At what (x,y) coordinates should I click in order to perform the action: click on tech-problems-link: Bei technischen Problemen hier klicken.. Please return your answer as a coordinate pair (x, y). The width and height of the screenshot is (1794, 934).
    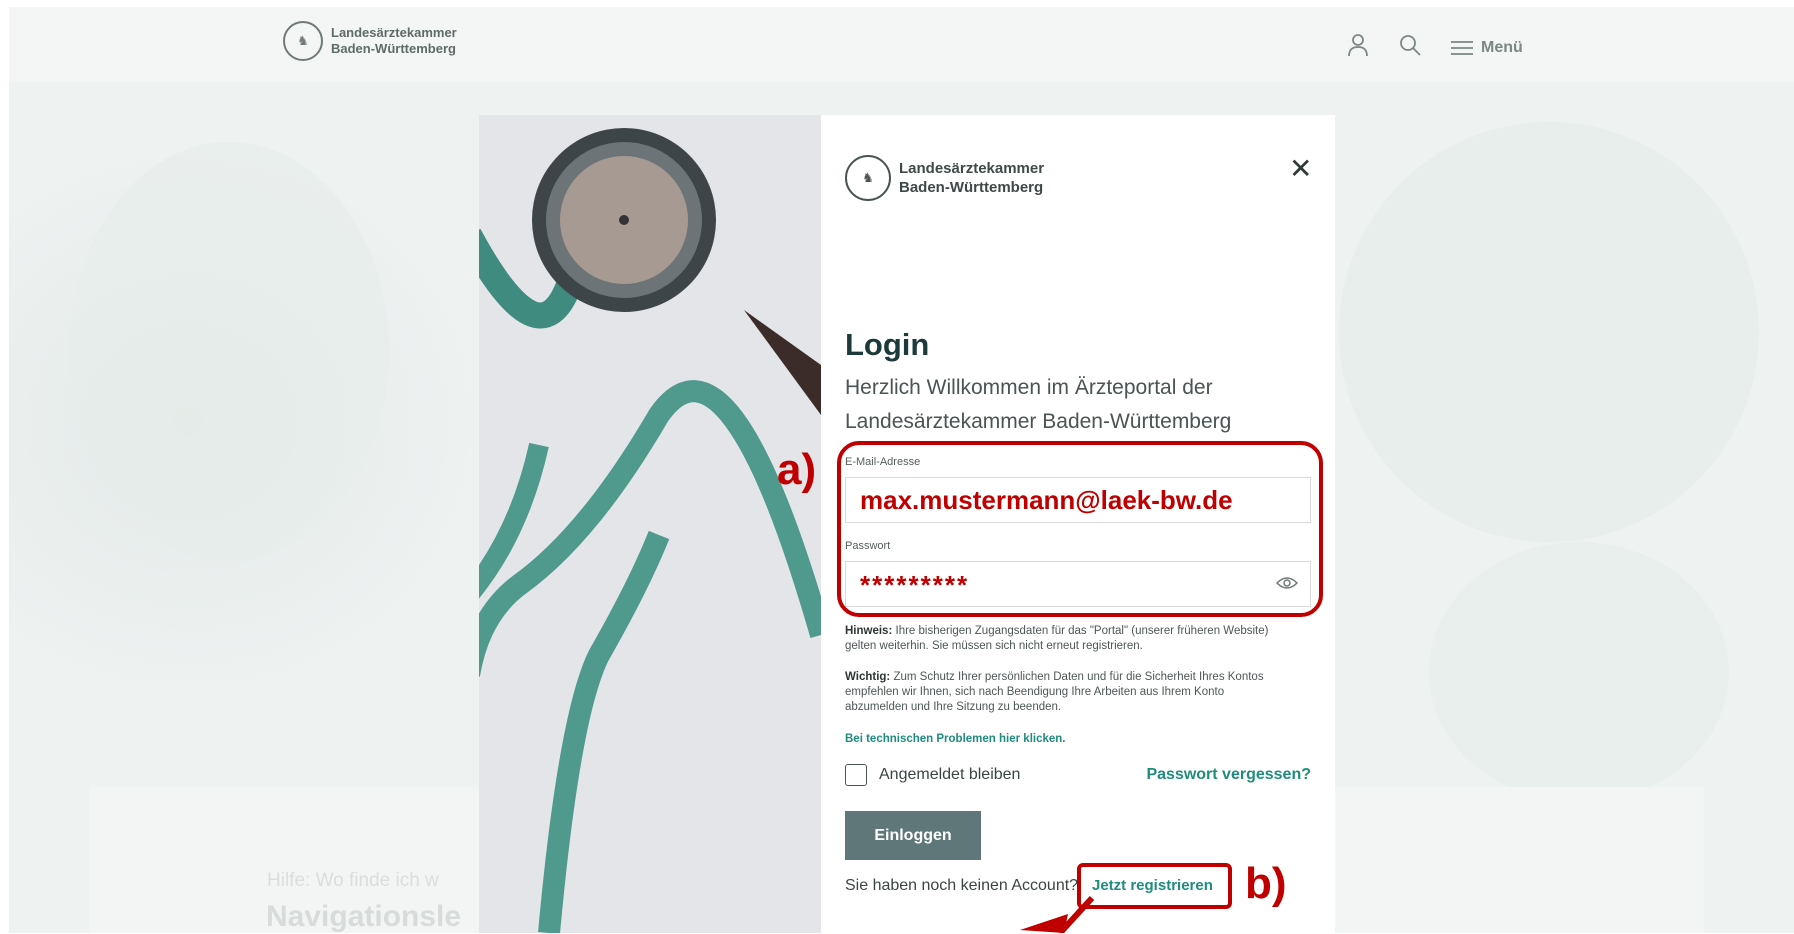
    Looking at the image, I should click on (955, 739).